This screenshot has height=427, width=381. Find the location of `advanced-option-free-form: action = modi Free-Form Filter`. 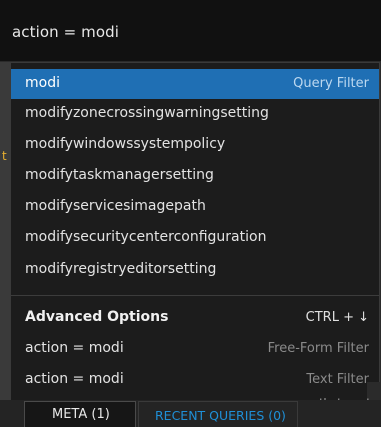

advanced-option-free-form: action = modi Free-Form Filter is located at coordinates (195, 349).